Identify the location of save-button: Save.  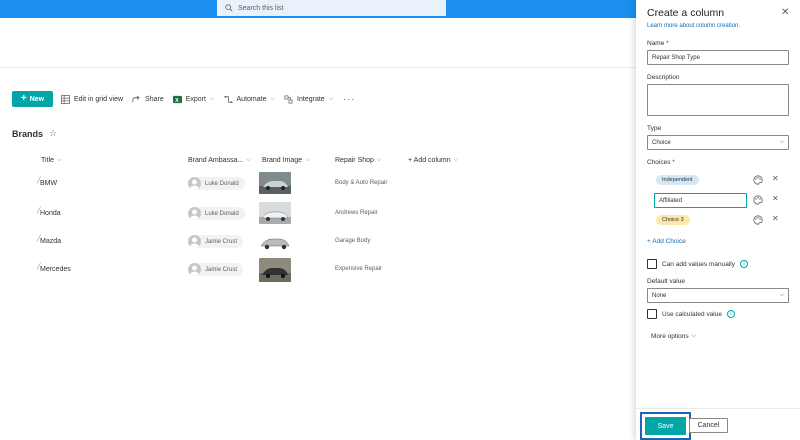
(665, 426).